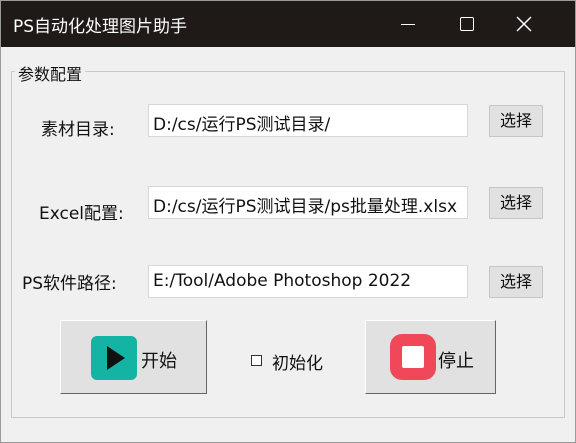  What do you see at coordinates (288, 24) in the screenshot?
I see `title-bar: PS自动化处理图片助手` at bounding box center [288, 24].